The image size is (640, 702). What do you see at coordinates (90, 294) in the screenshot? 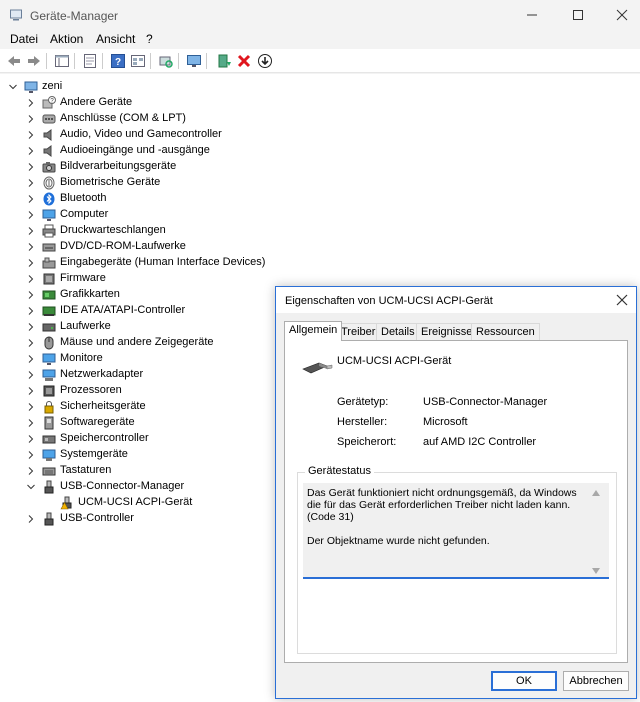
I see `tree-item-label: Grafikkarten` at bounding box center [90, 294].